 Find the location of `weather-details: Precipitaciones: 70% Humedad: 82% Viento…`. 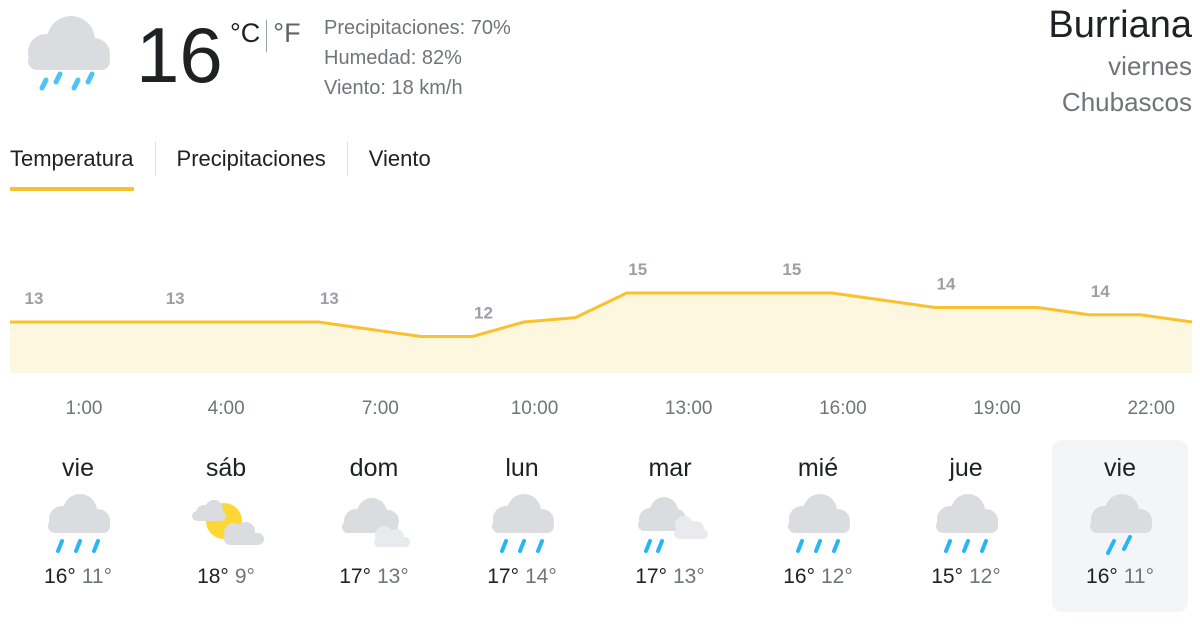

weather-details: Precipitaciones: 70% Humedad: 82% Viento… is located at coordinates (417, 58).